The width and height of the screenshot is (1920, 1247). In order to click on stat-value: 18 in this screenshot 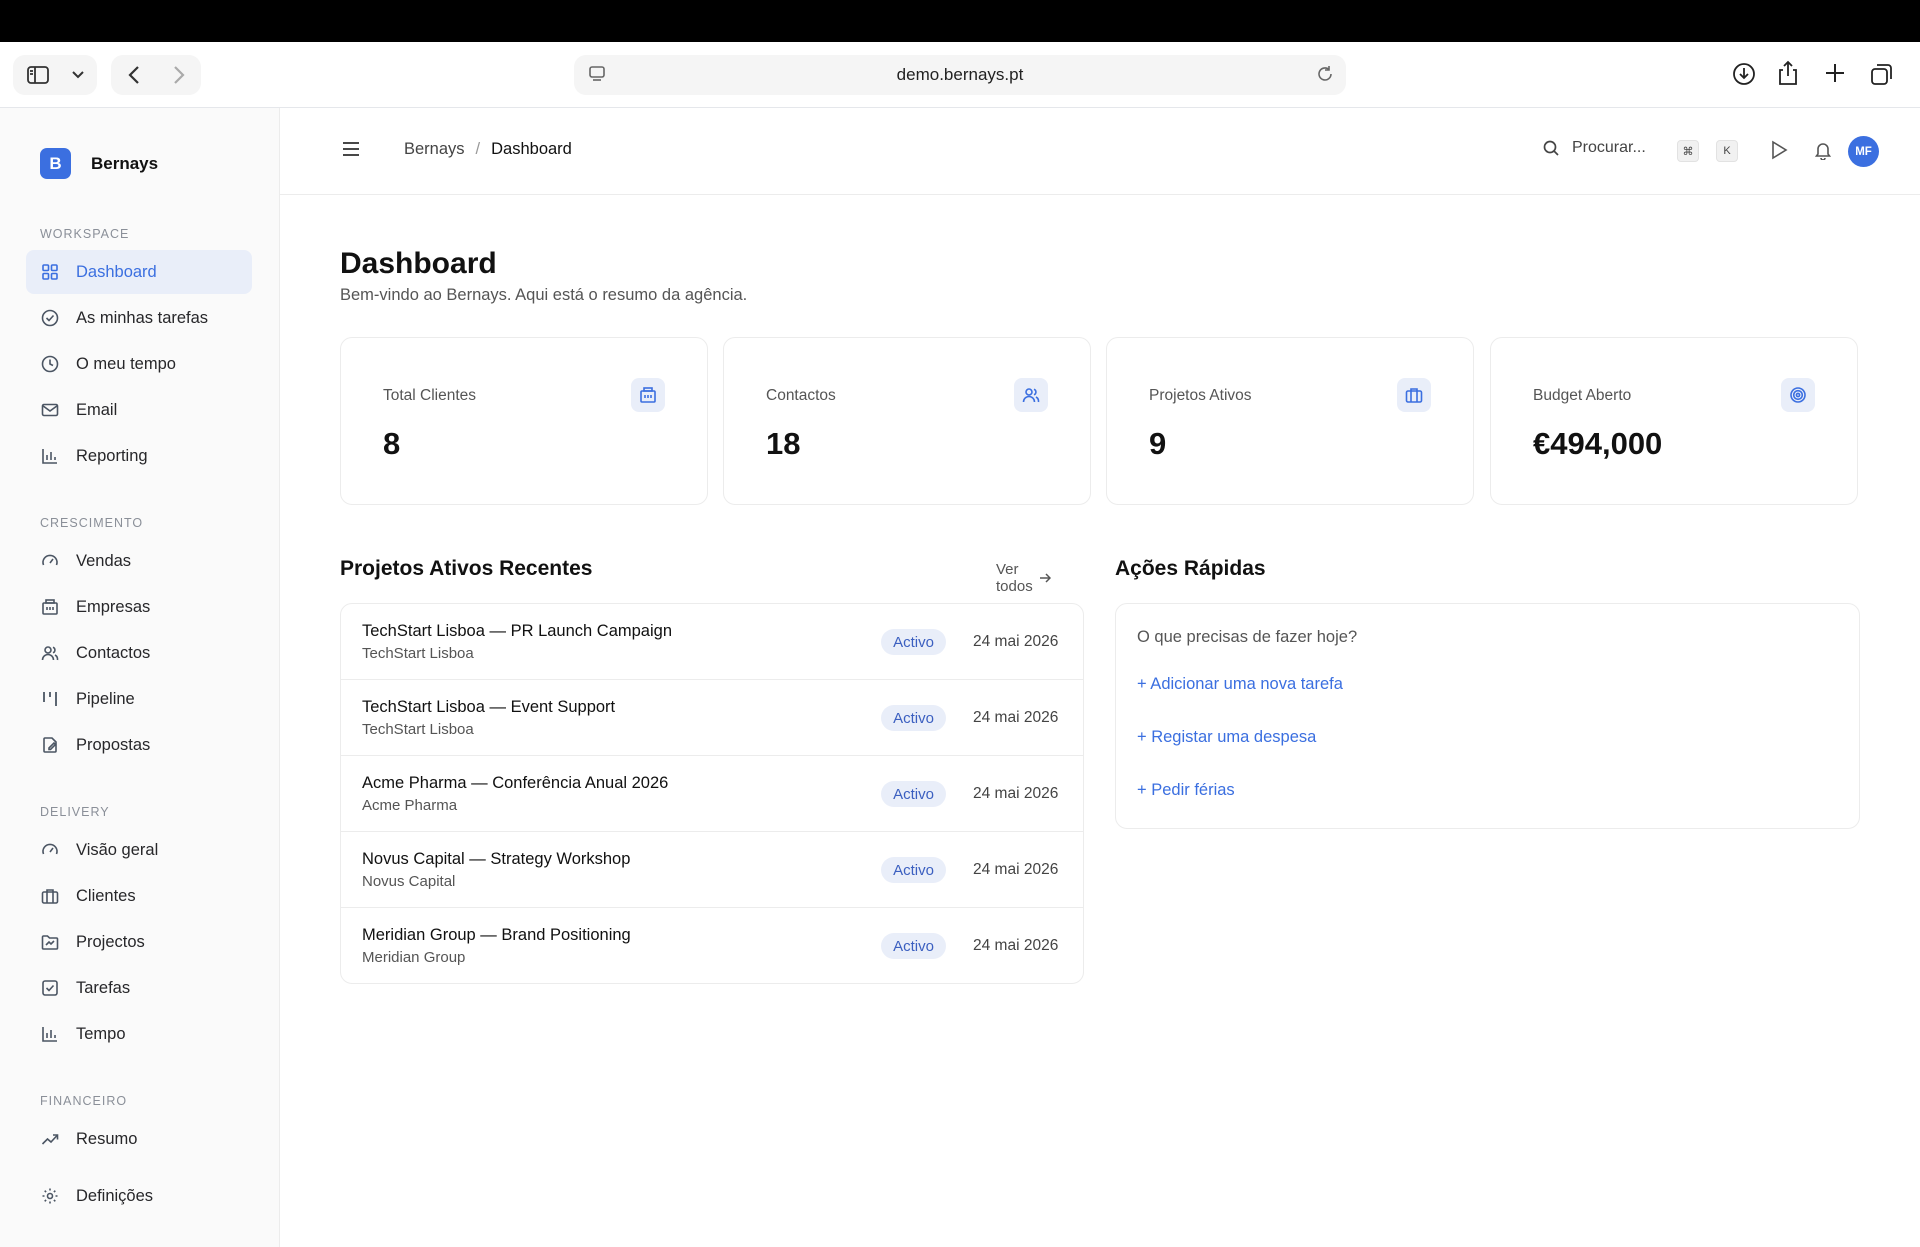, I will do `click(783, 443)`.